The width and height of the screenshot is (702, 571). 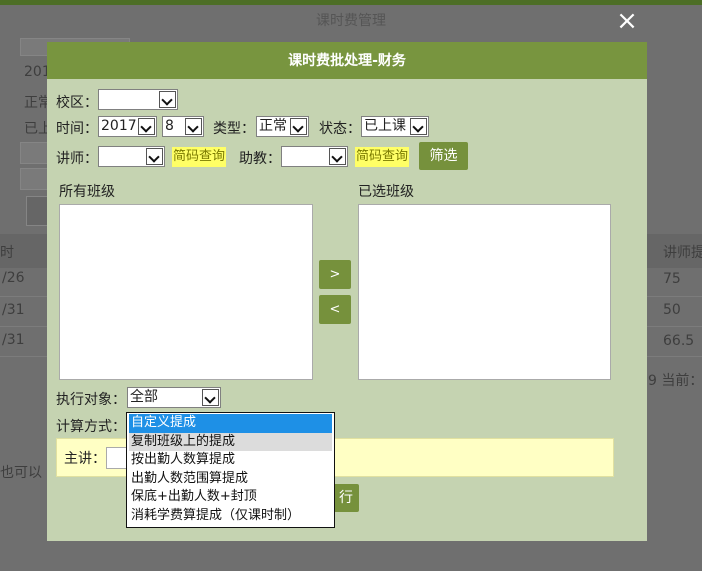 What do you see at coordinates (382, 157) in the screenshot?
I see `assistant-code-search-button: 简码查询` at bounding box center [382, 157].